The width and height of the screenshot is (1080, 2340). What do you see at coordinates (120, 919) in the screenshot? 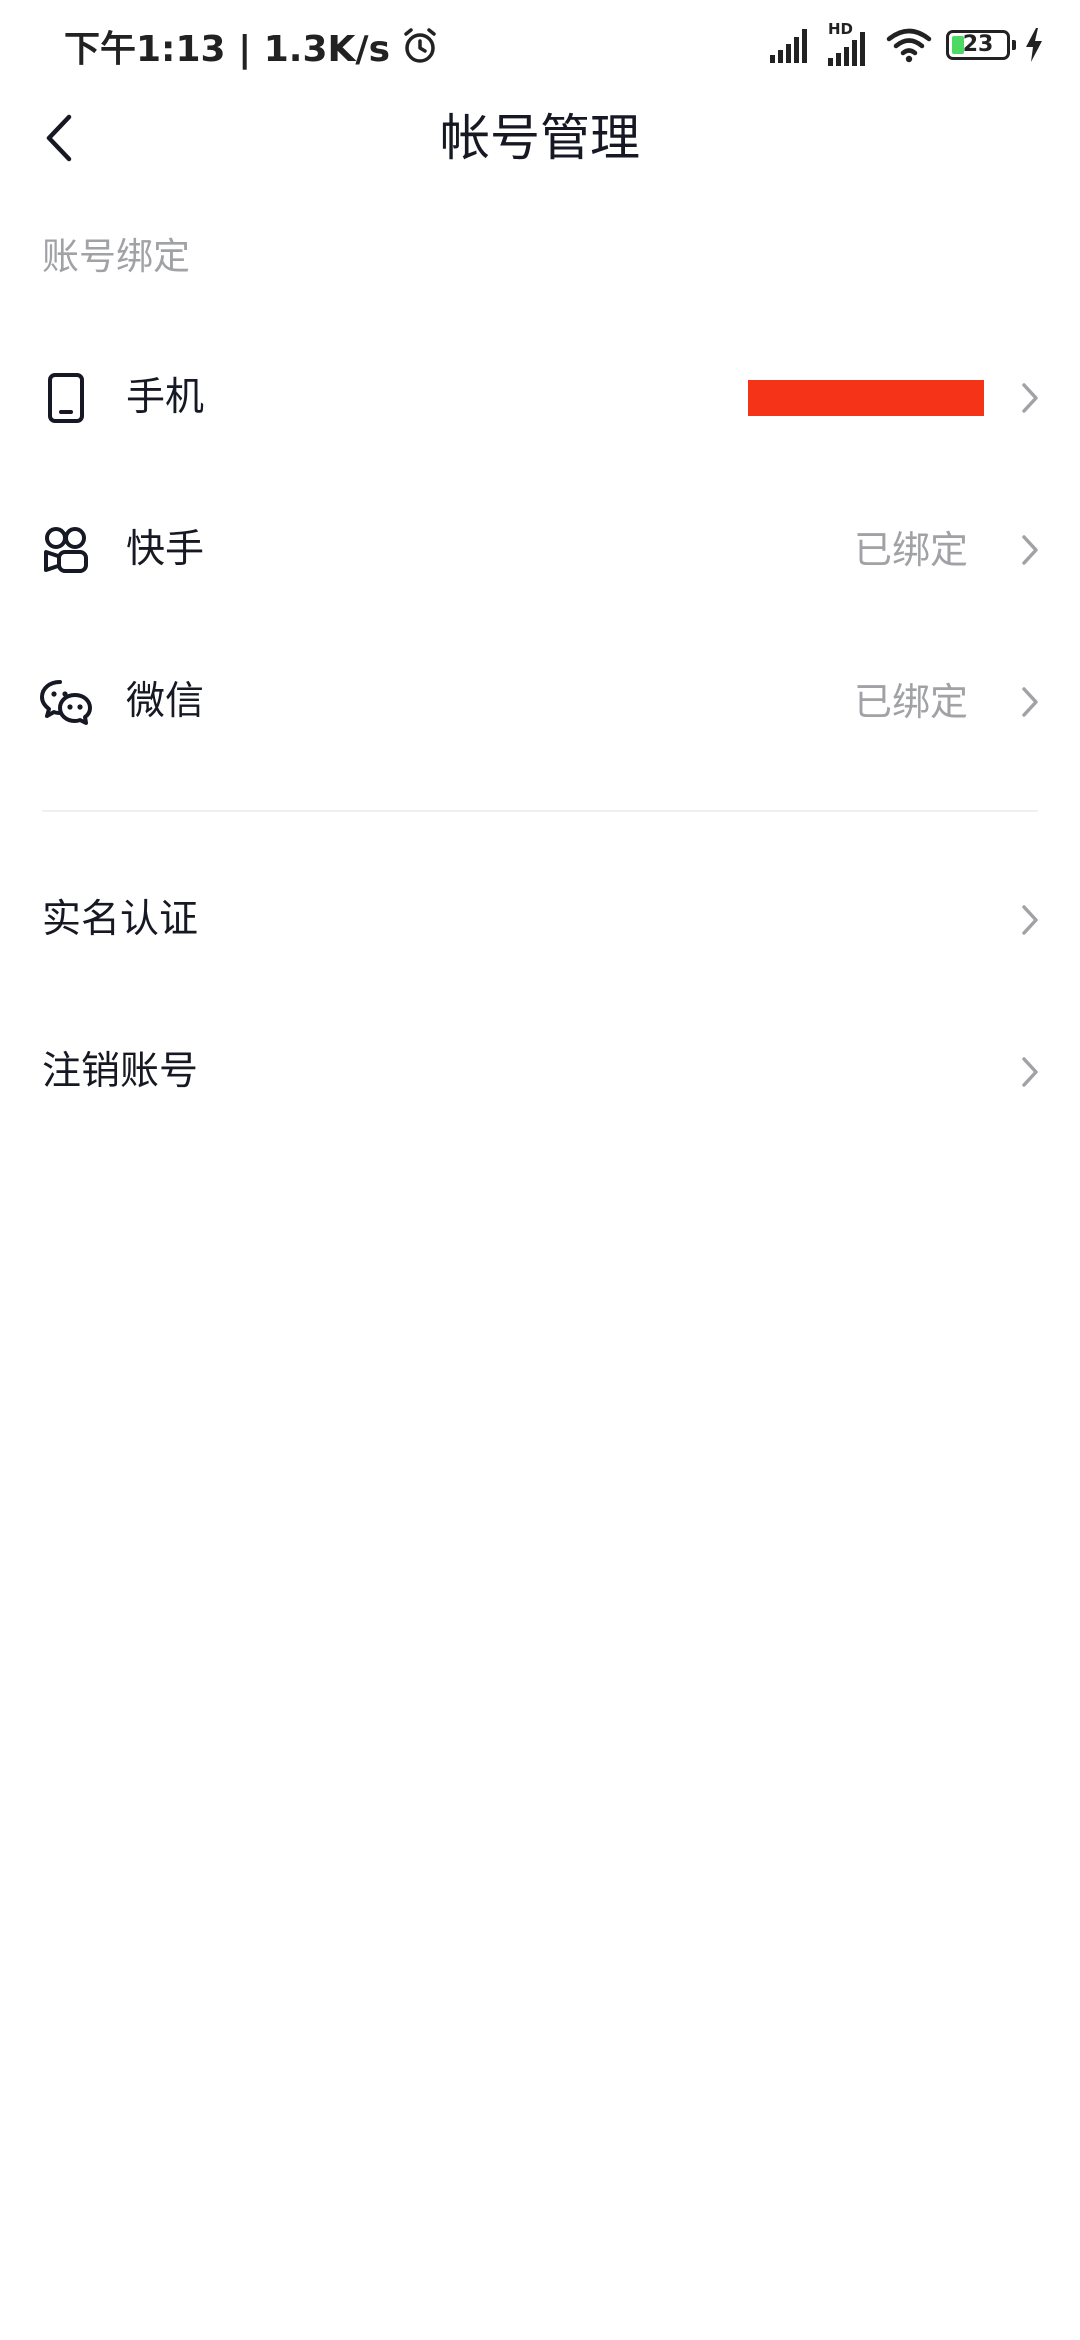
I see `row-real-name-label: 实名认证` at bounding box center [120, 919].